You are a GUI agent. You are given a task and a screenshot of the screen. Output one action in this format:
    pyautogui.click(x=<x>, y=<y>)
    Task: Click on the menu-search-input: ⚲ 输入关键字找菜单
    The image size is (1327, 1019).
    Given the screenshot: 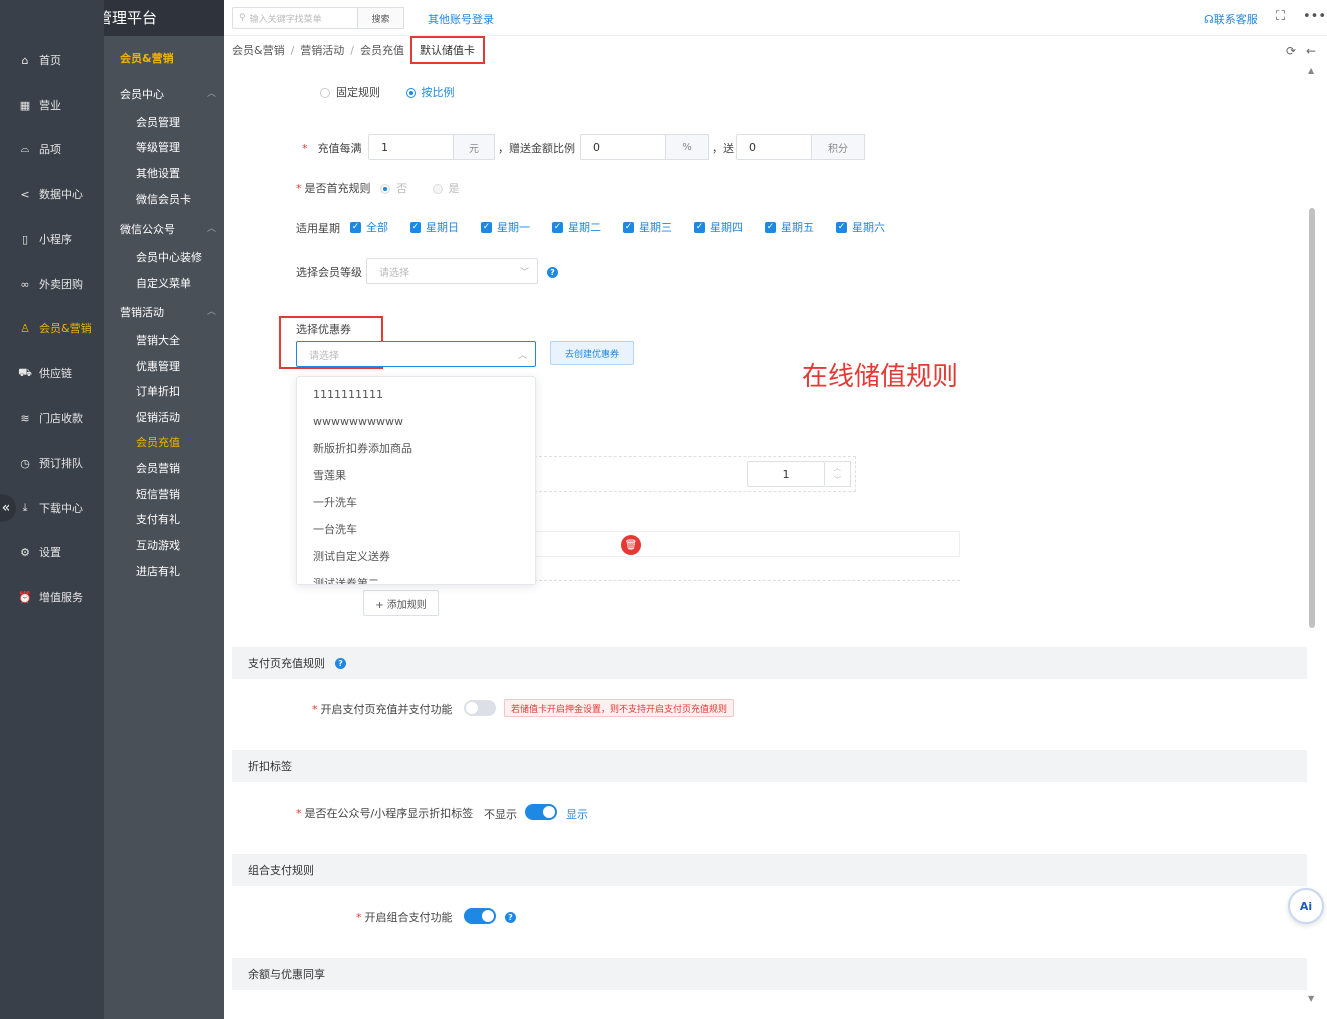 What is the action you would take?
    pyautogui.click(x=295, y=18)
    